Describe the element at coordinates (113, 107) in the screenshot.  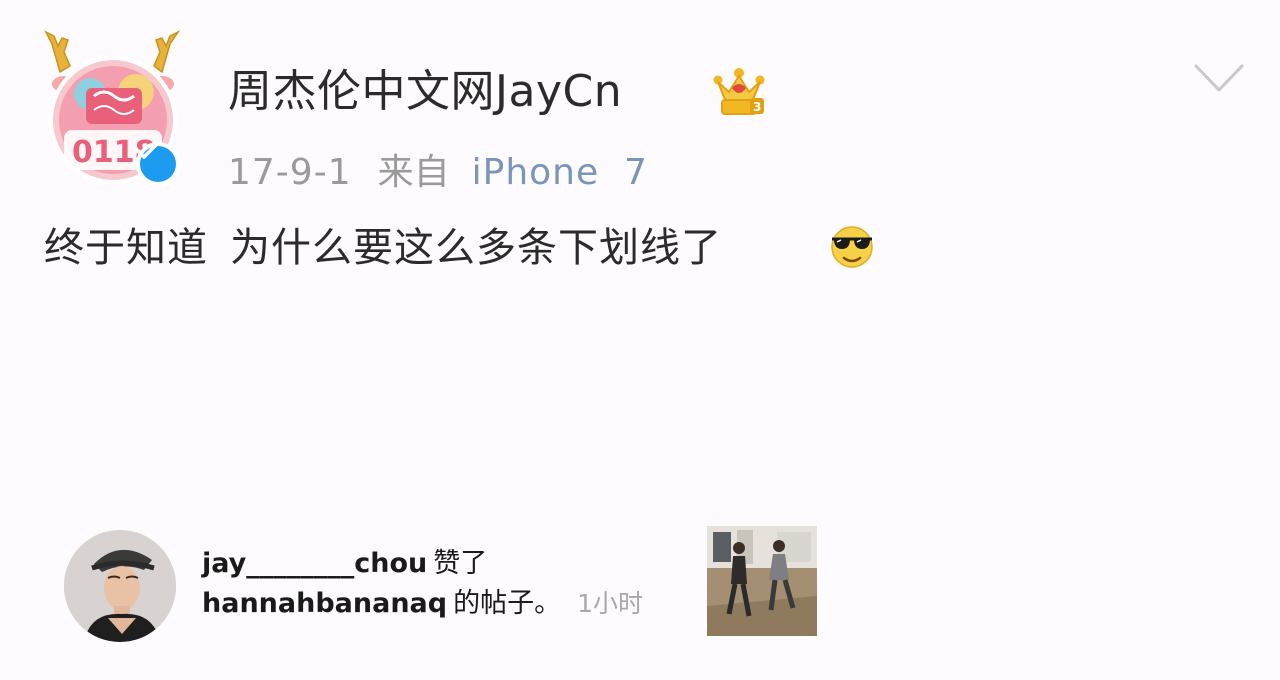
I see `author-avatar: 0118` at that location.